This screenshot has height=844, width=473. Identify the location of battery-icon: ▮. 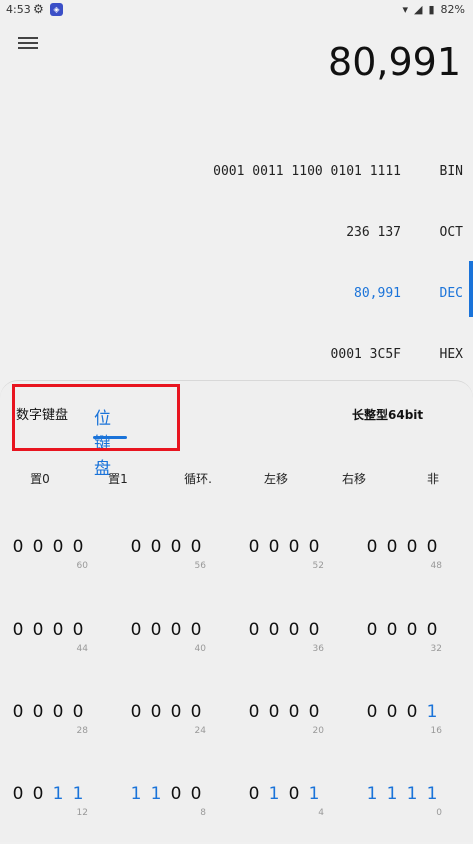
(431, 9).